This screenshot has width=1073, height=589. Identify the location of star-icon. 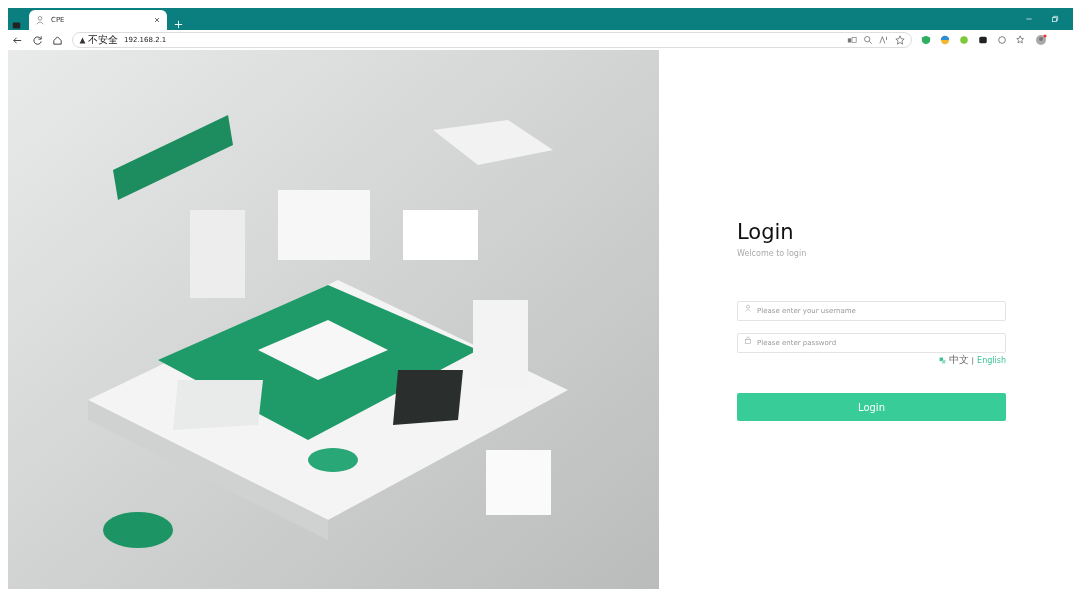
(900, 40).